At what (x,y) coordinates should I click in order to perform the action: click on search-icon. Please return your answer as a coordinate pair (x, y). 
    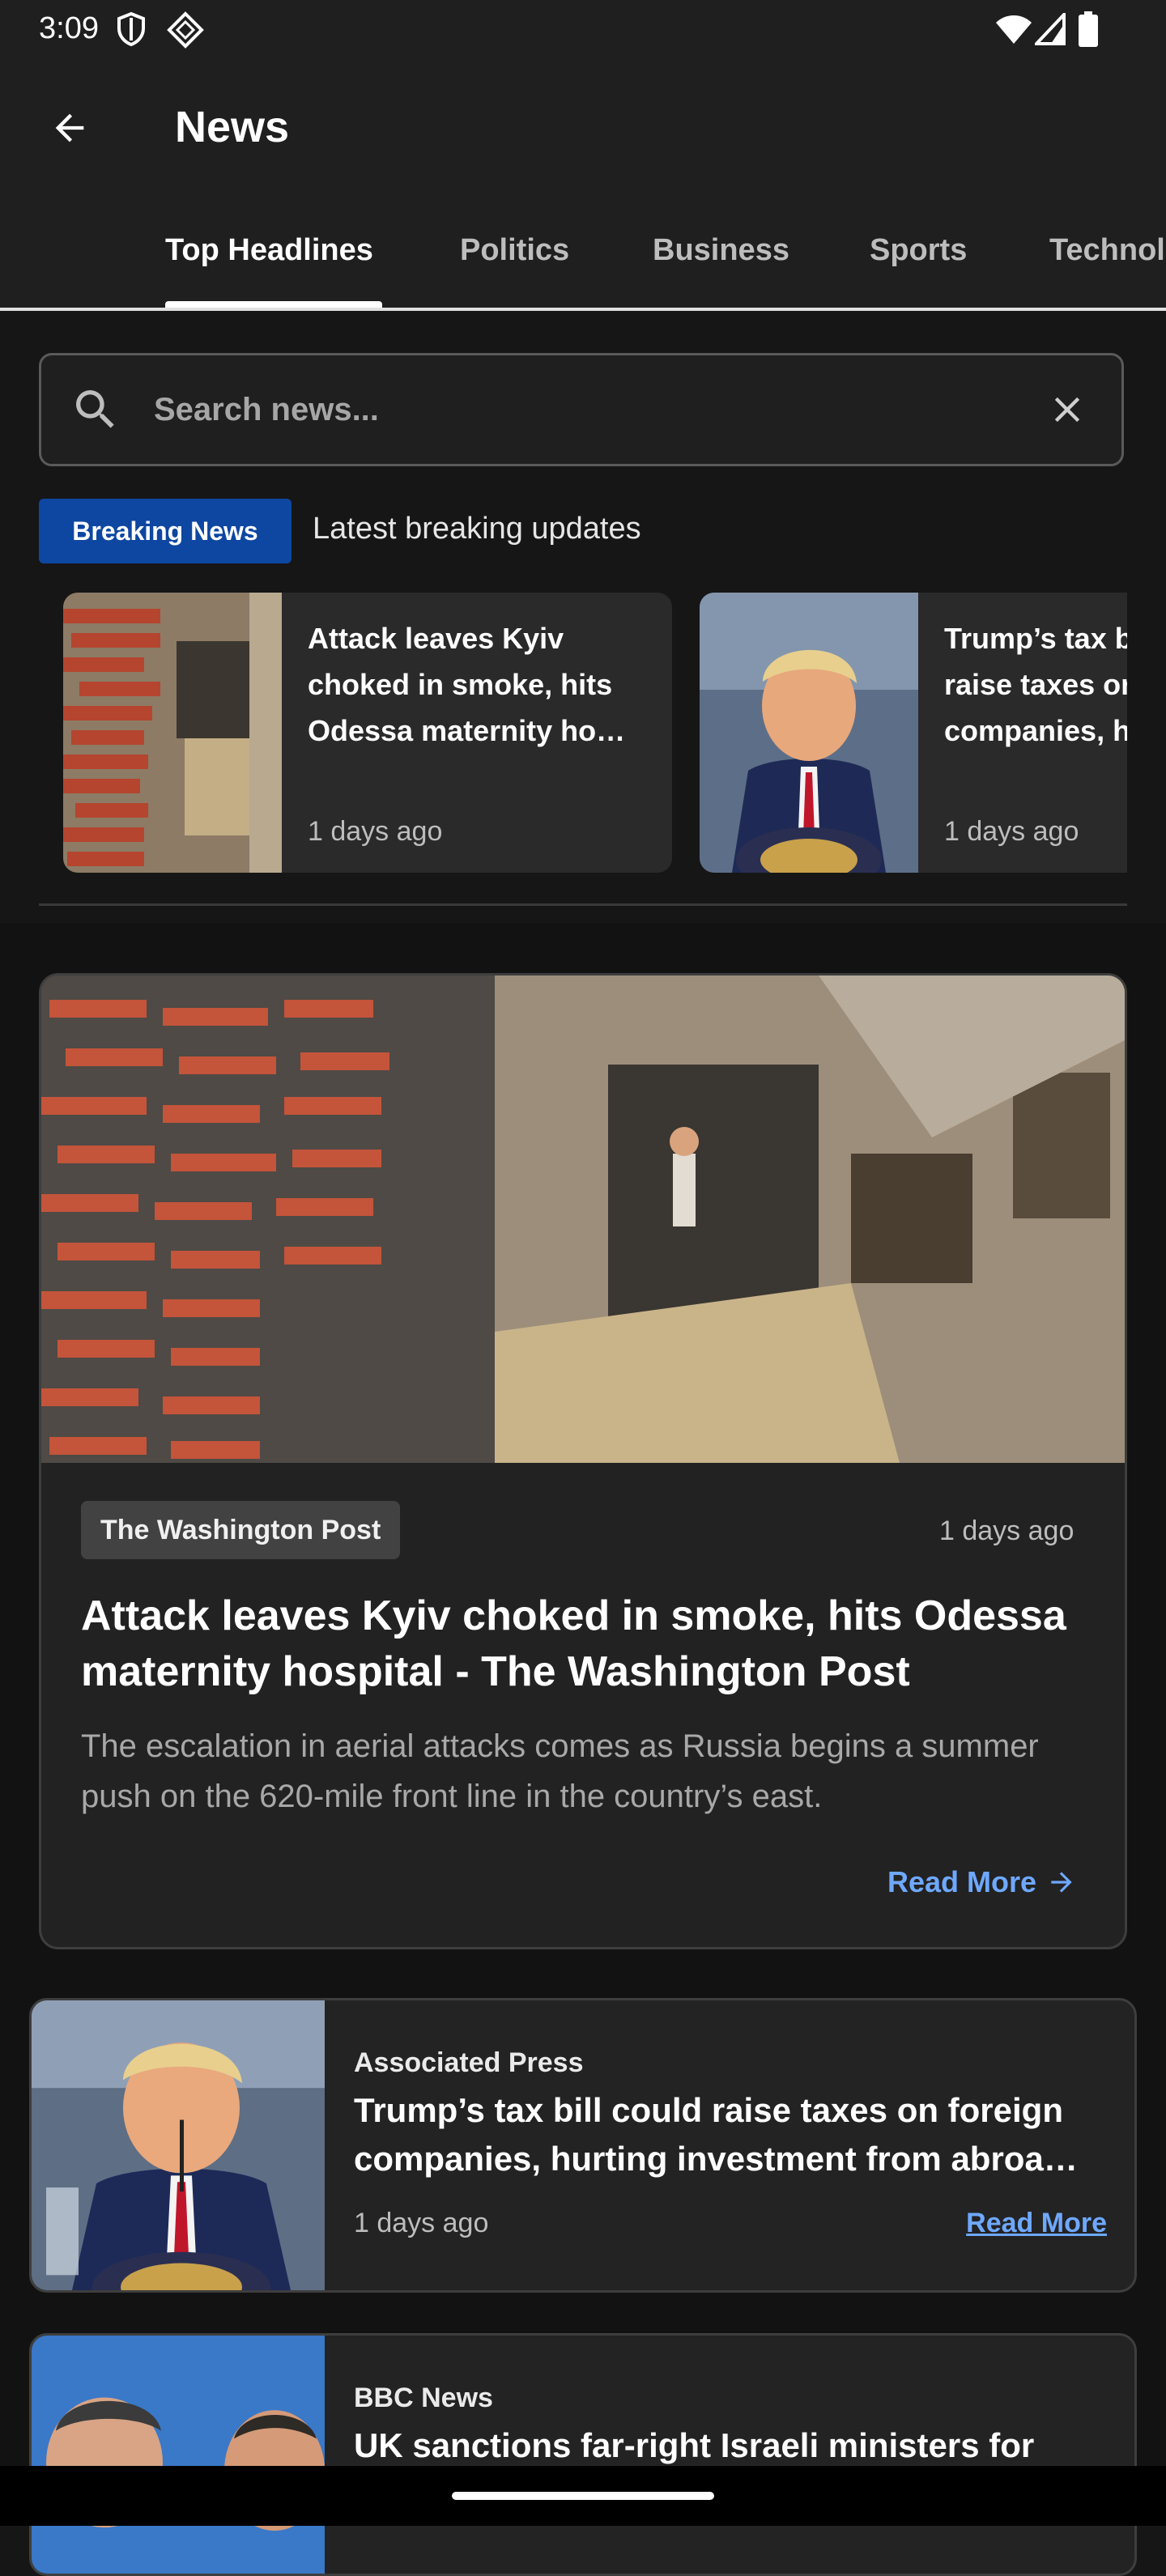
    Looking at the image, I should click on (95, 409).